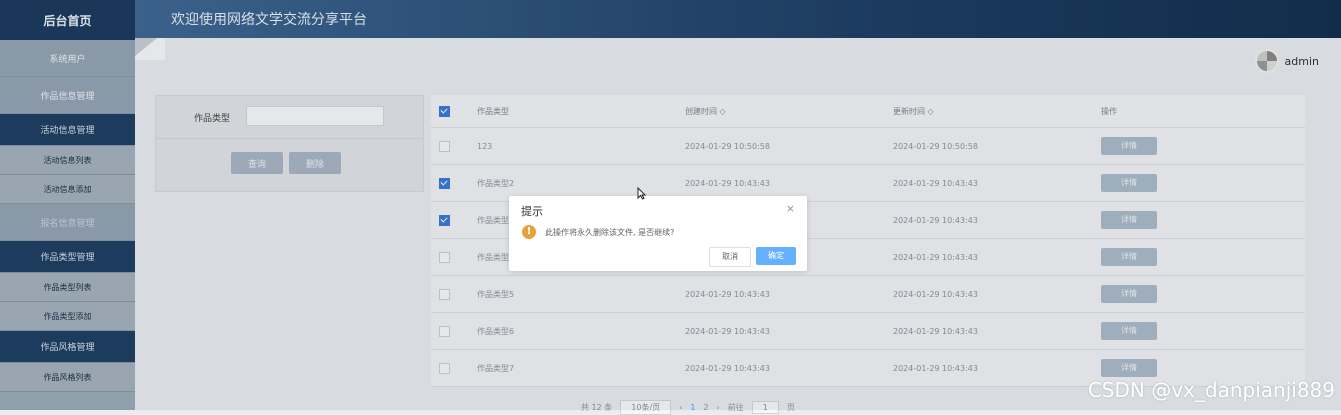  I want to click on dialog-message: 此操作将永久删除该文件, 是否继续?, so click(610, 232).